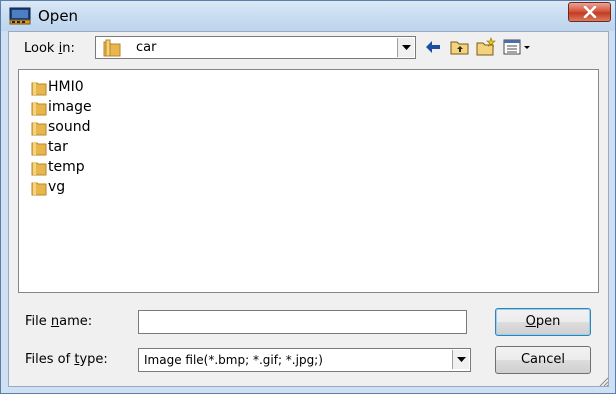 The width and height of the screenshot is (616, 394). I want to click on file-name-label: File name:, so click(59, 321).